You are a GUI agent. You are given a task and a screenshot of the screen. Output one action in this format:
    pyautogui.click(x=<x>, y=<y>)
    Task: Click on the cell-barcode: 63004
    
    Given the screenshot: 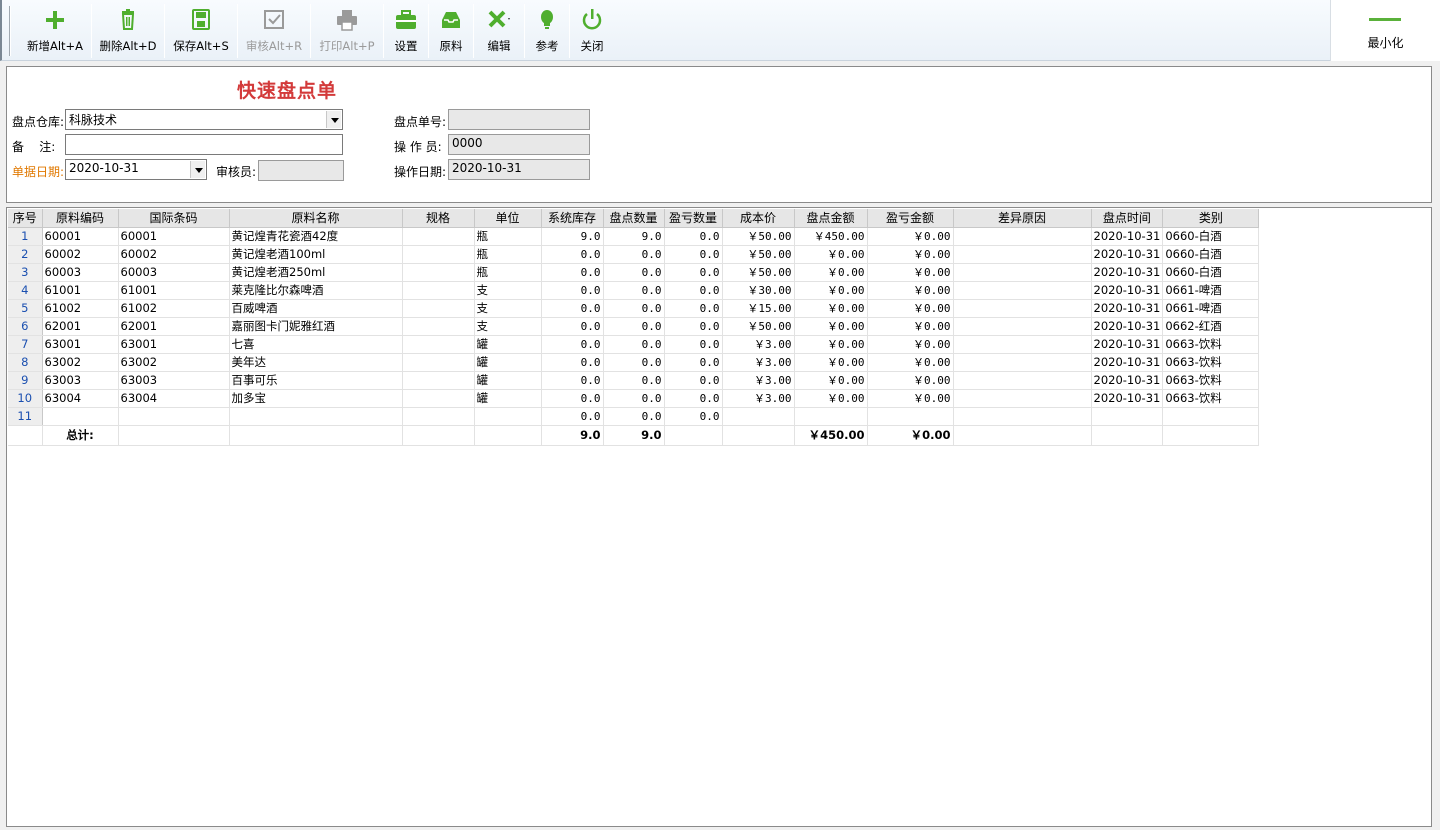 What is the action you would take?
    pyautogui.click(x=174, y=398)
    